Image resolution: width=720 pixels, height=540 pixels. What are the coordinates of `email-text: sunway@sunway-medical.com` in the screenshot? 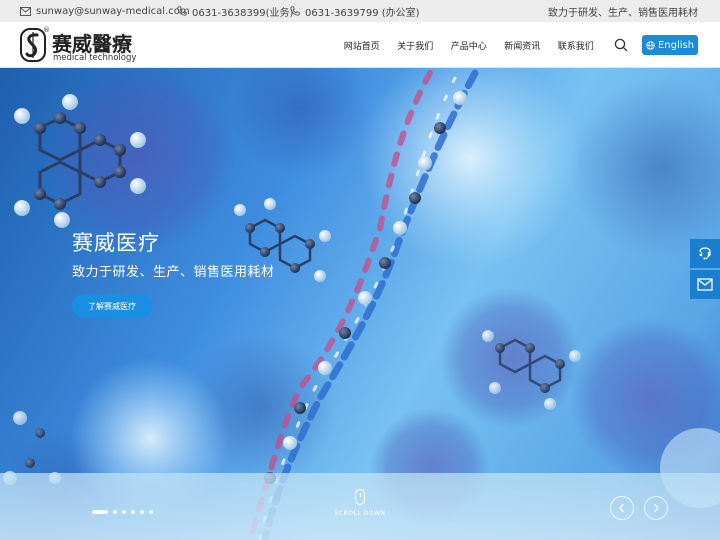 It's located at (113, 11).